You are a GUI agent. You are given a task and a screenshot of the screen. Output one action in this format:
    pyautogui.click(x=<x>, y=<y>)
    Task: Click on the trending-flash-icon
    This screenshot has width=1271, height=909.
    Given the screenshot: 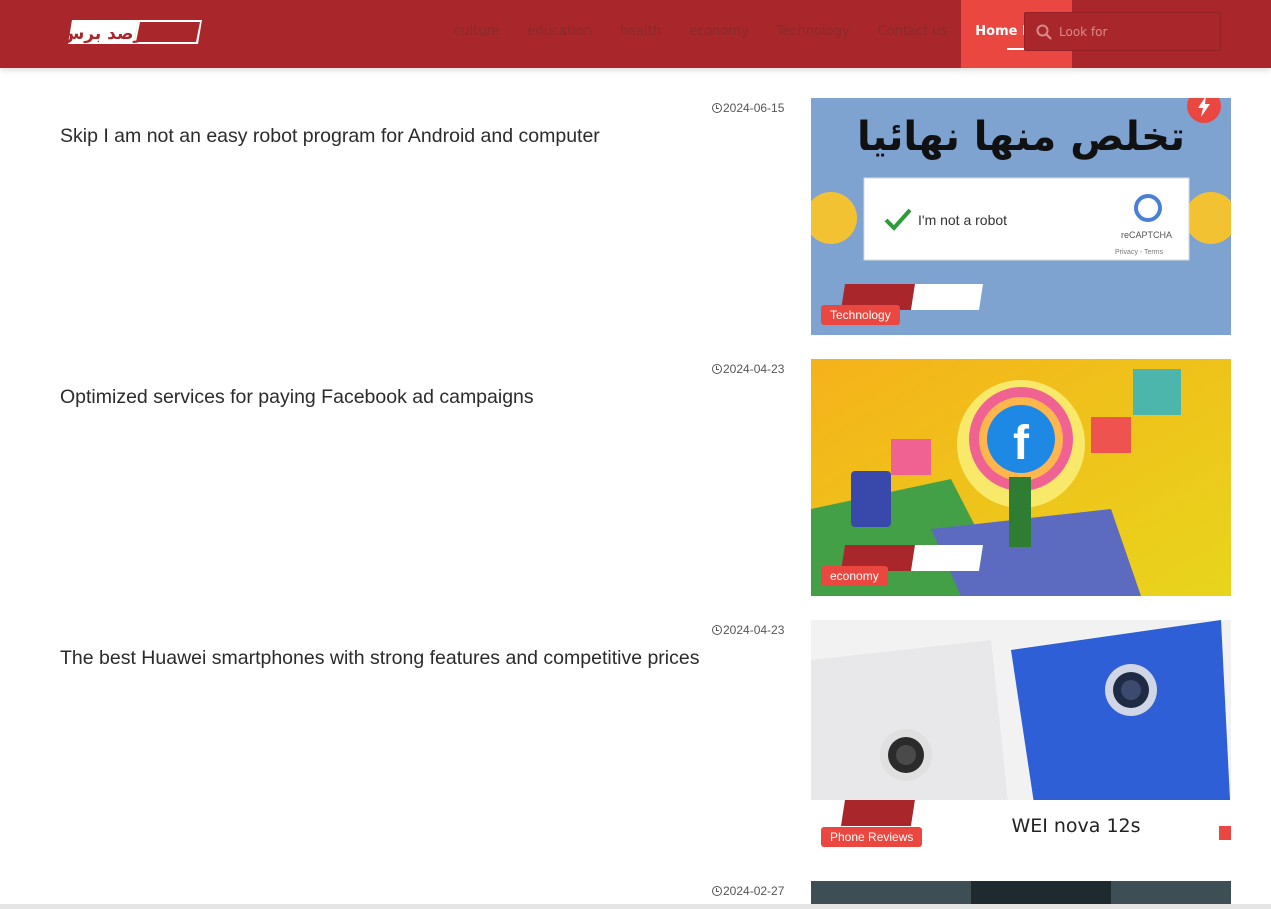 What is the action you would take?
    pyautogui.click(x=1204, y=110)
    